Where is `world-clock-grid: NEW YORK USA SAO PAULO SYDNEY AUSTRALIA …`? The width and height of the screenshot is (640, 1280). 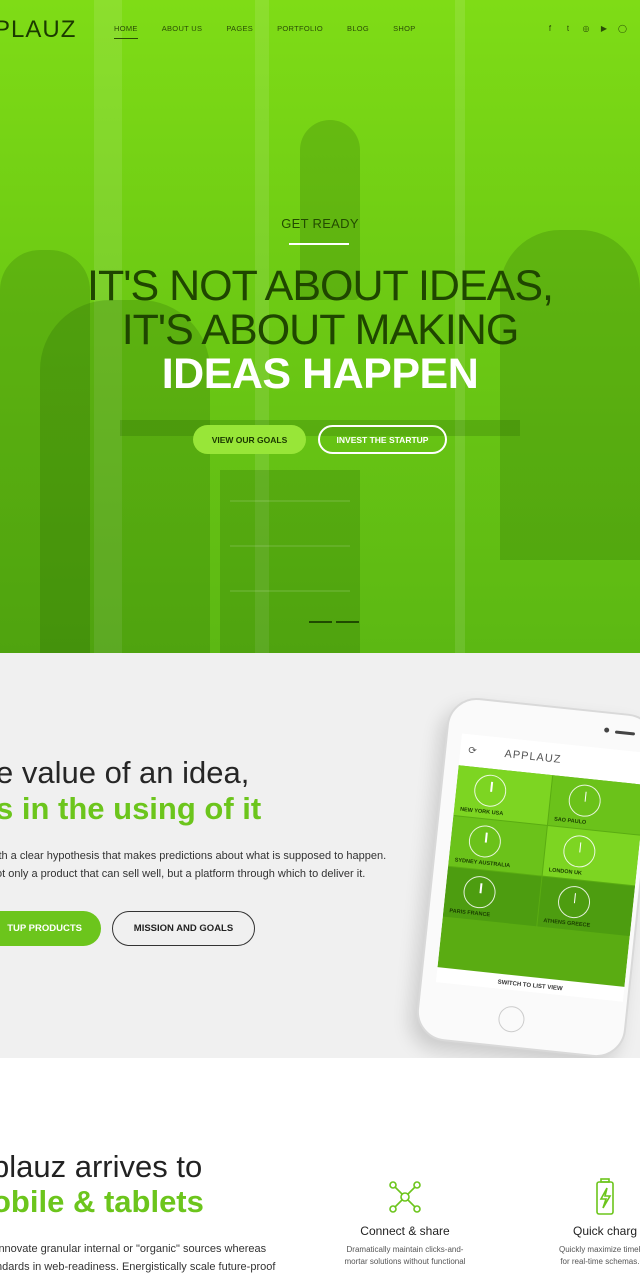
world-clock-grid: NEW YORK USA SAO PAULO SYDNEY AUSTRALIA … is located at coordinates (538, 876).